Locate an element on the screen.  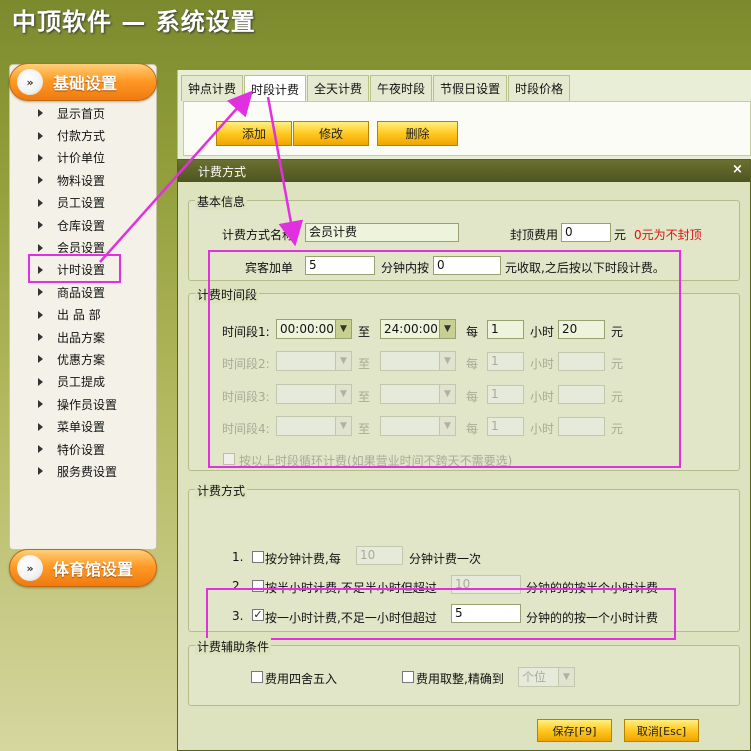
delete-button: 删除 is located at coordinates (417, 133).